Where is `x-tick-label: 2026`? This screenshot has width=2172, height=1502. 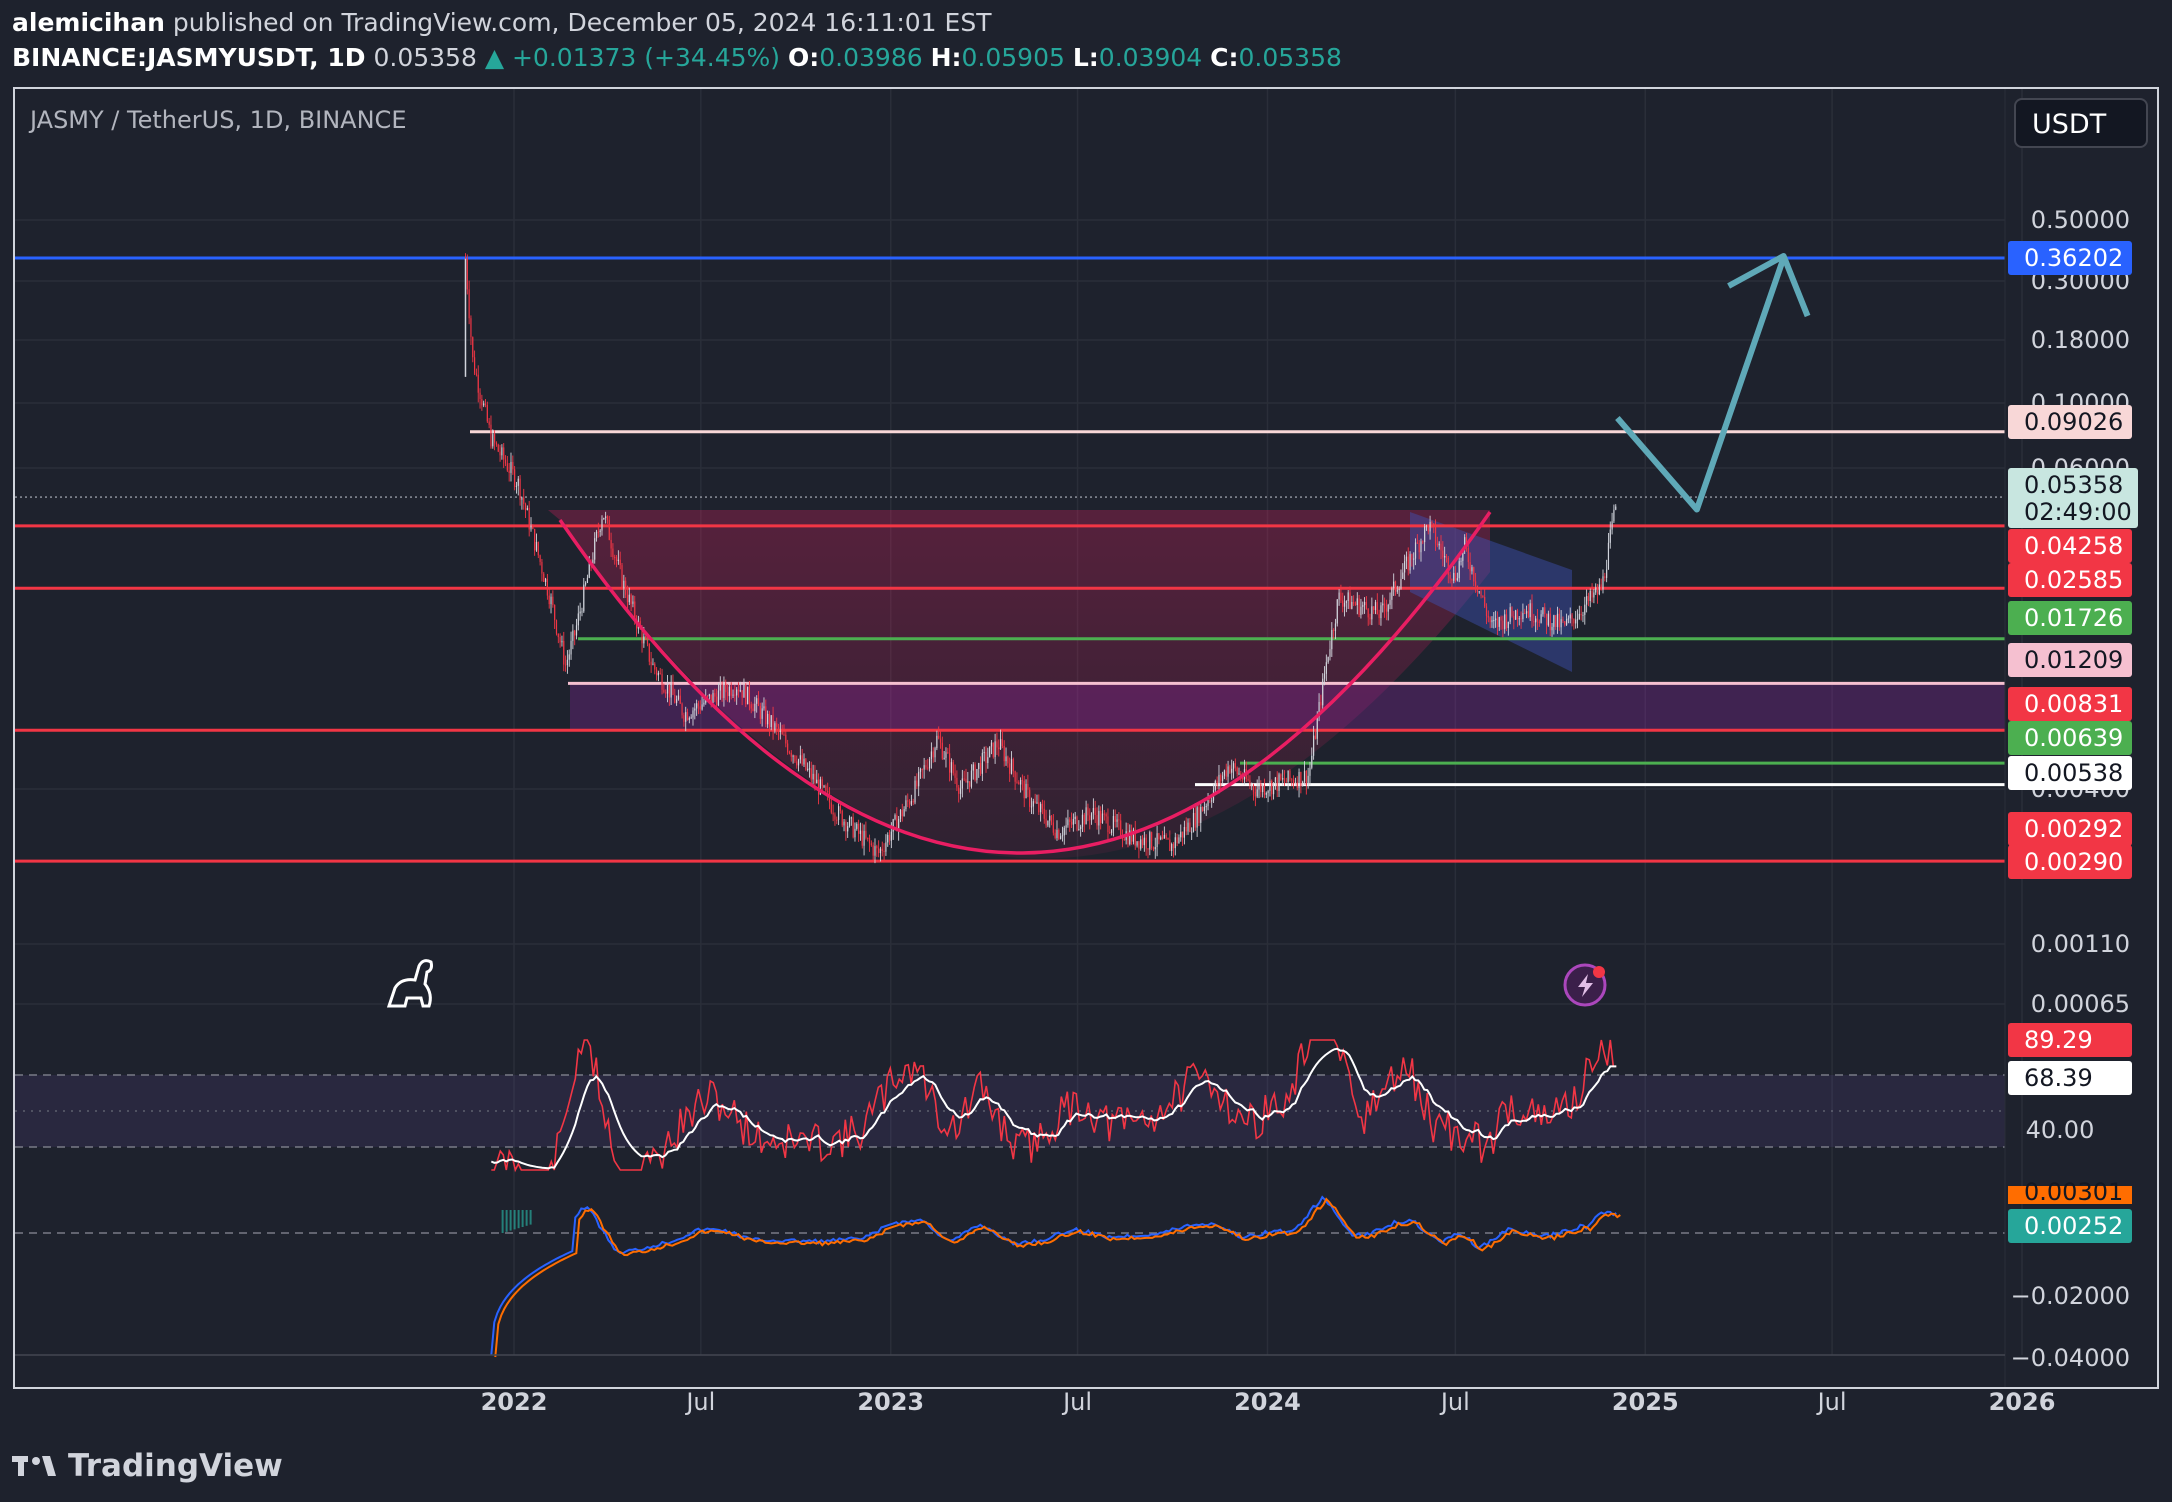 x-tick-label: 2026 is located at coordinates (2022, 1402).